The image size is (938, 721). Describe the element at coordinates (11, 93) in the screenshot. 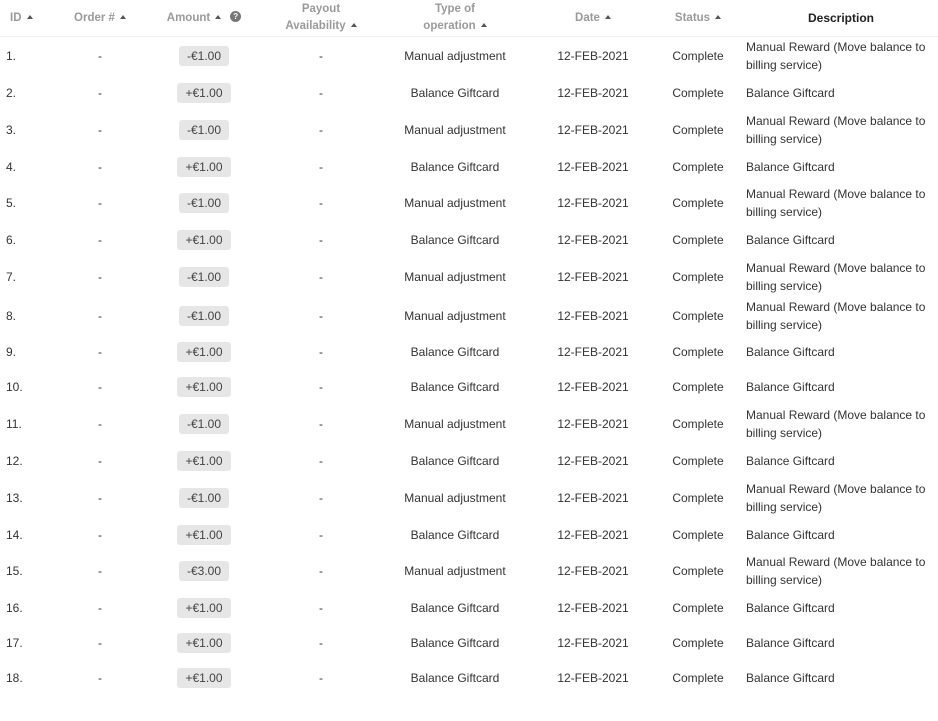

I see `cell-id: 2.` at that location.